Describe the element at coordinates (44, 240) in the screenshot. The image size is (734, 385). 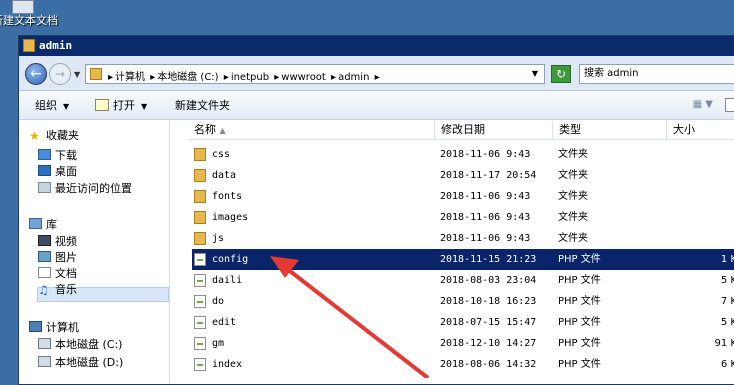
I see `video-icon` at that location.